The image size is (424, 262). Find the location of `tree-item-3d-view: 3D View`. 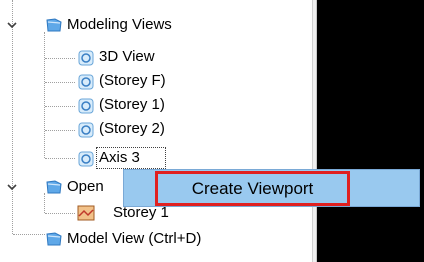

tree-item-3d-view: 3D View is located at coordinates (156, 57).